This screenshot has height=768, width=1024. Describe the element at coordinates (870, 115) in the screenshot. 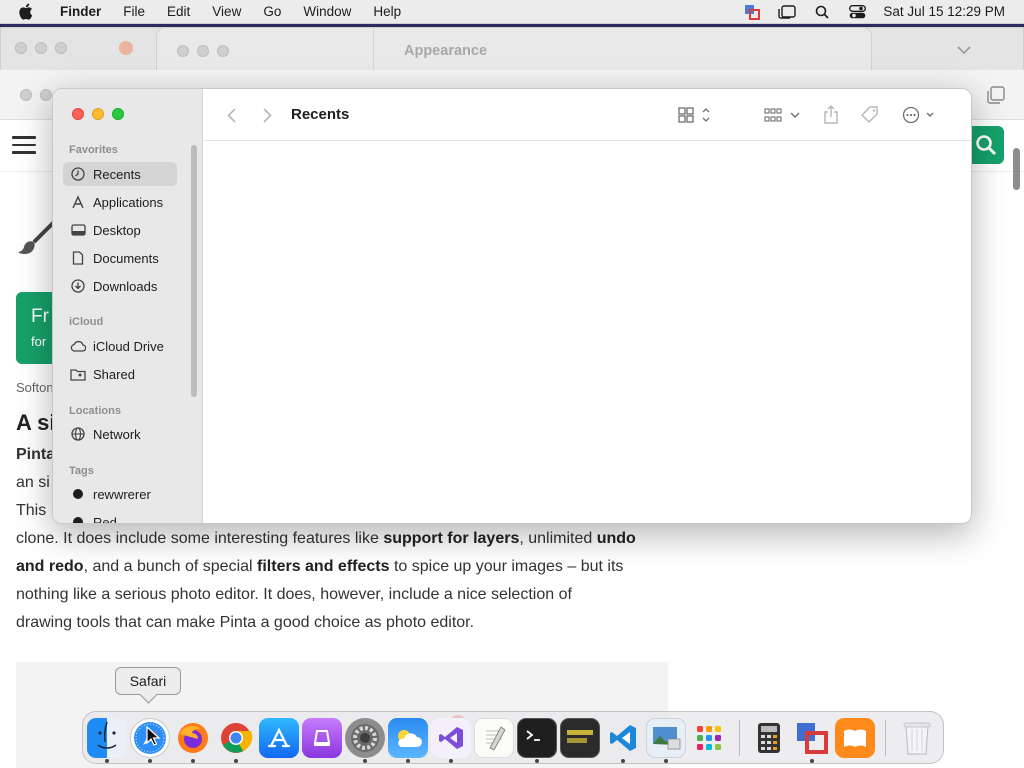

I see `tag-button` at that location.